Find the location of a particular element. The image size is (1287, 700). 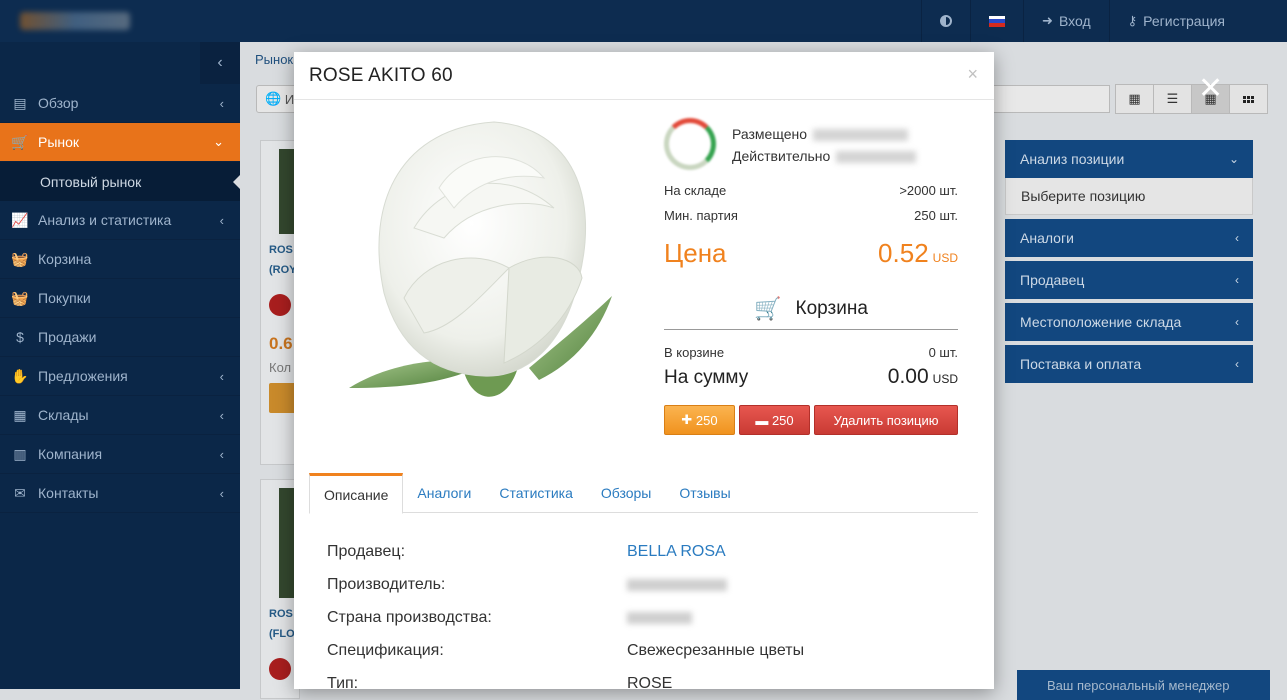

sidebar-item-analytics: 📈 Анализ и статистика ‹ is located at coordinates (120, 220).